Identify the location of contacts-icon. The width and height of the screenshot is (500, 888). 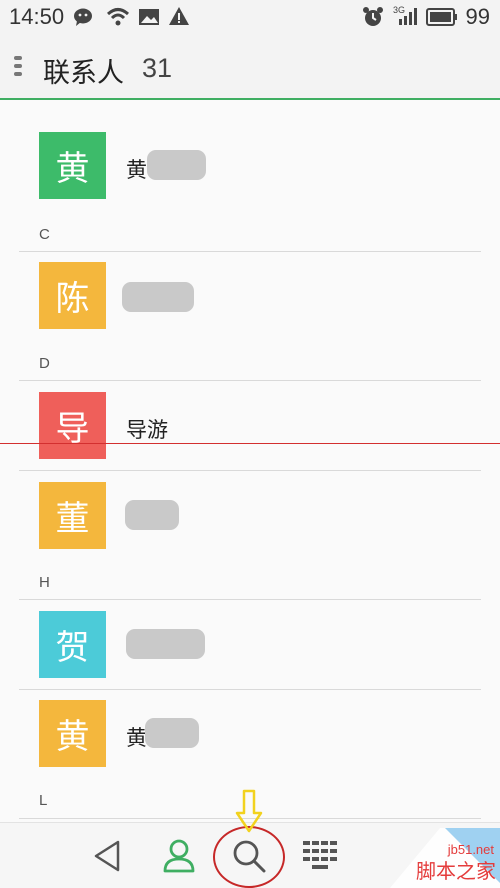
(179, 856).